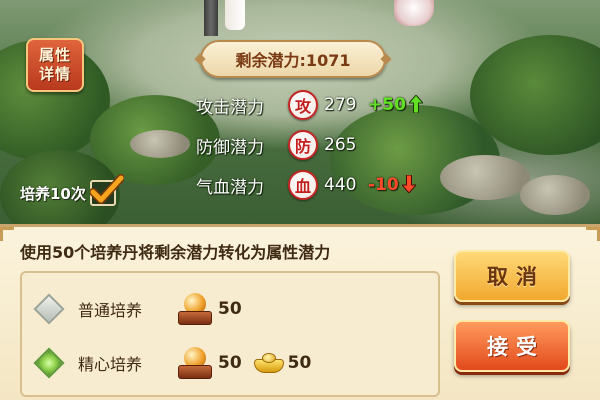 This screenshot has height=400, width=600. What do you see at coordinates (282, 145) in the screenshot?
I see `stat-row-defense: 防御潜力 防 265` at bounding box center [282, 145].